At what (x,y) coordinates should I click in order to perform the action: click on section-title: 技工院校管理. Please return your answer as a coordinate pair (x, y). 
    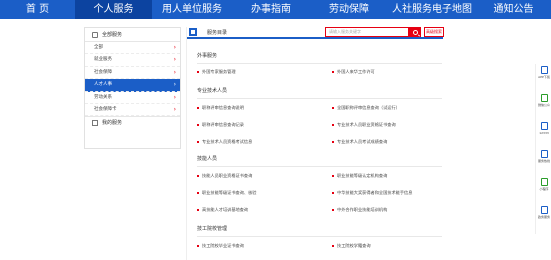
    Looking at the image, I should click on (212, 229).